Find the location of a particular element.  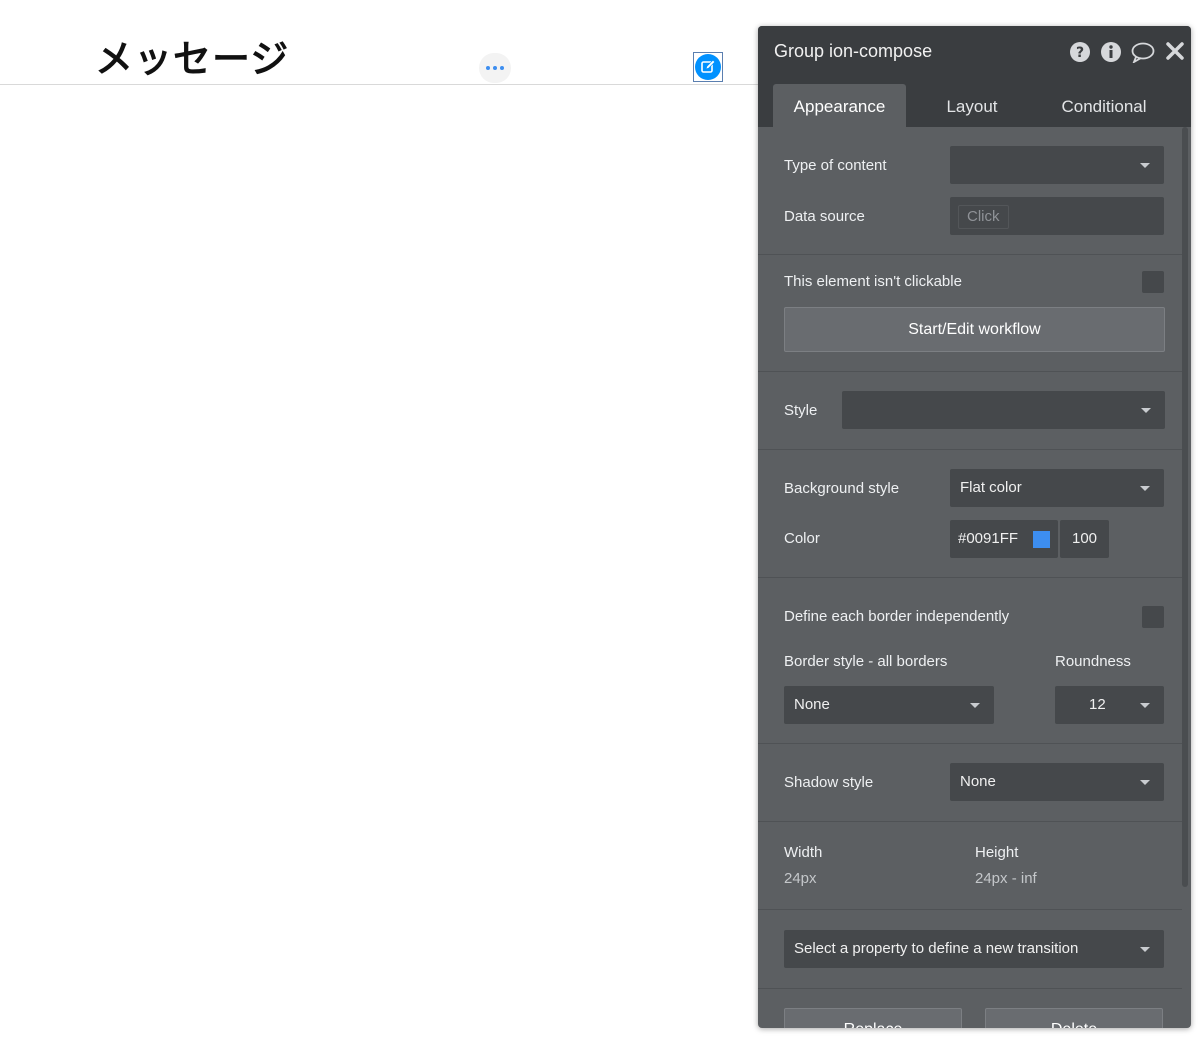

panel-tabs: Appearance Layout Conditional is located at coordinates (974, 101).